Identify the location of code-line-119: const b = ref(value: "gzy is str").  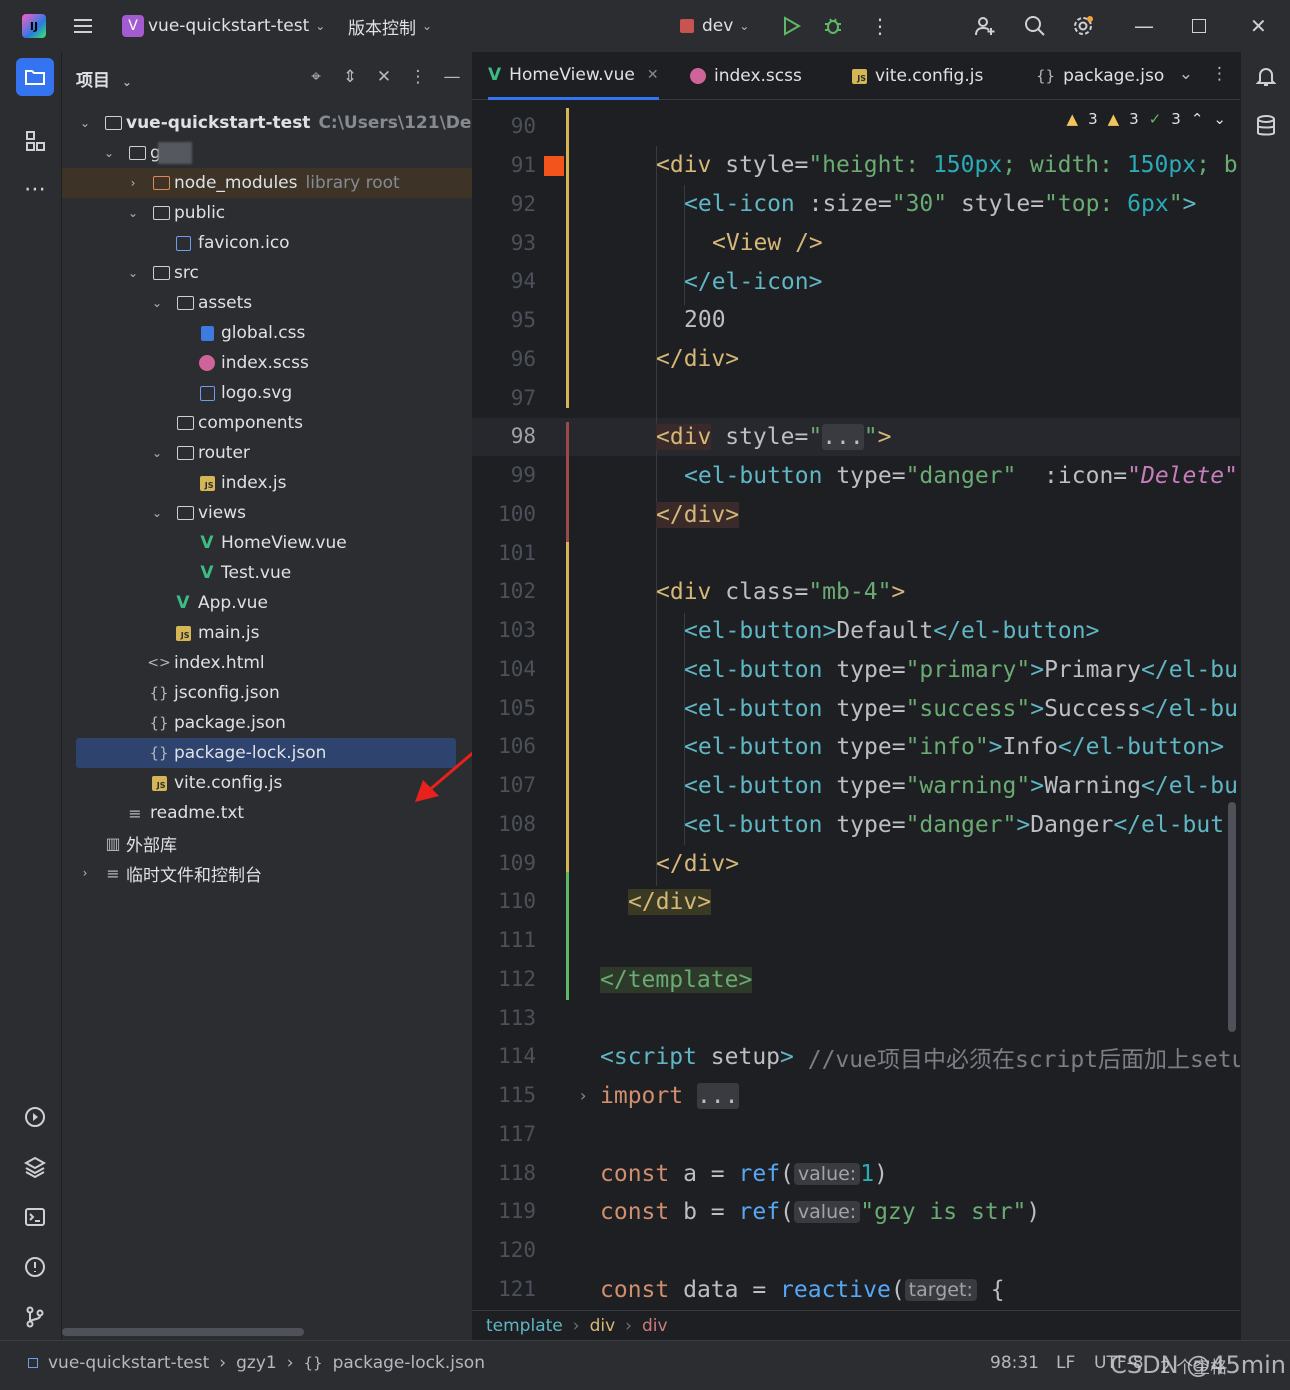
(820, 1212).